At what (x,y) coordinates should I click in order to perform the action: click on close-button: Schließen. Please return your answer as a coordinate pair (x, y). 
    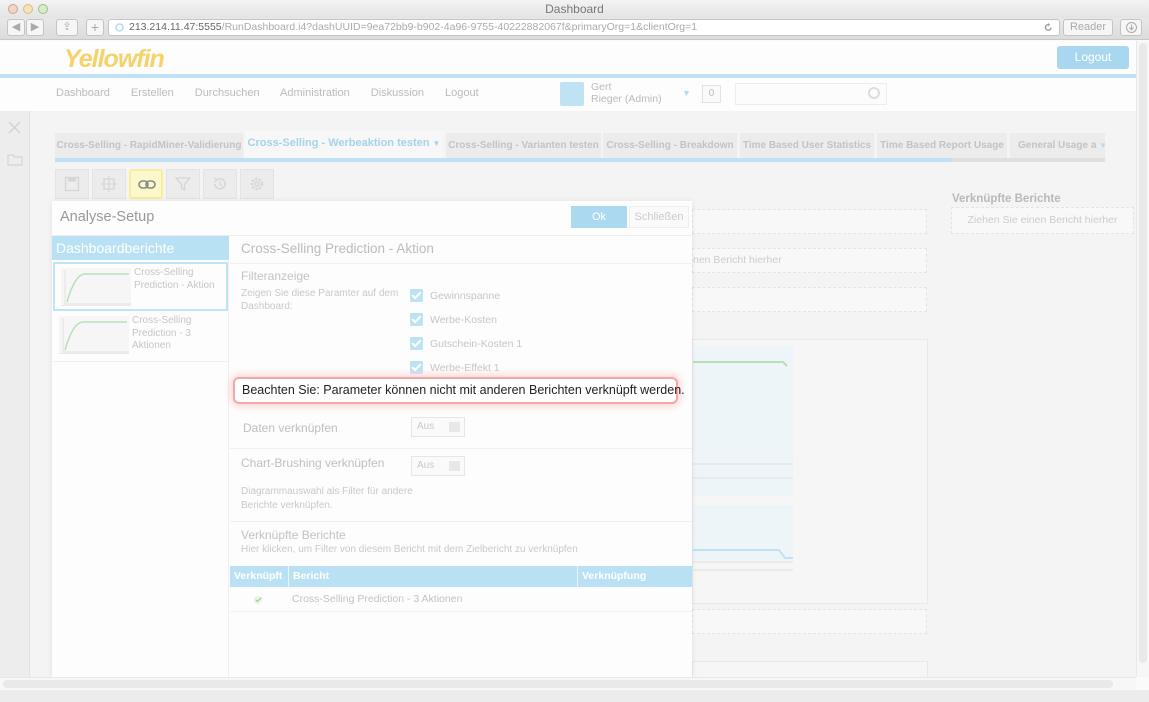
    Looking at the image, I should click on (659, 217).